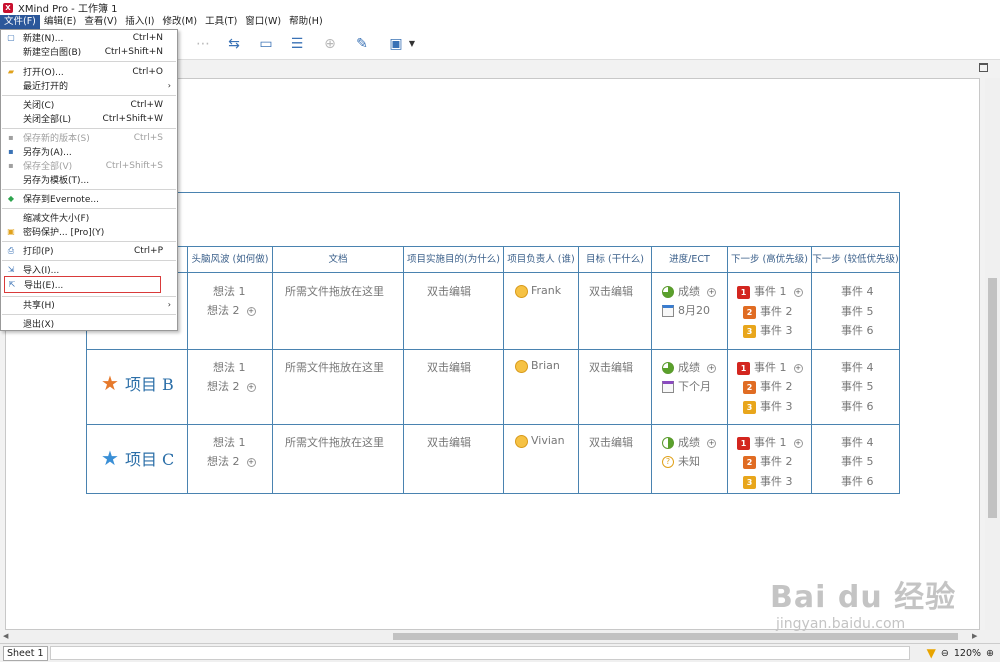  Describe the element at coordinates (681, 461) in the screenshot. I see `progress-date: ? 未知` at that location.